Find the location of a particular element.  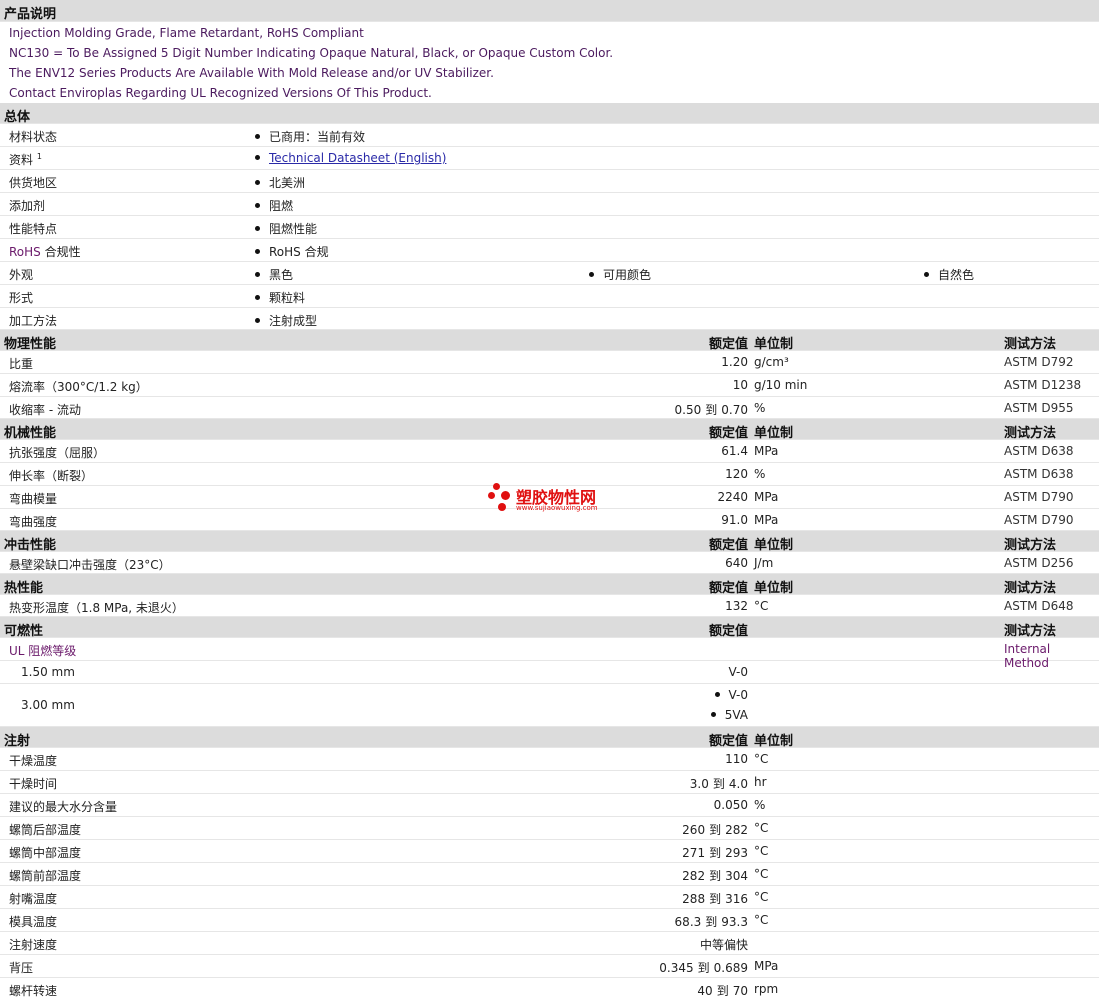

property-row: 热变形温度（1.8 MPa, 未退火） 132 °C ASTM D648 is located at coordinates (549, 606).